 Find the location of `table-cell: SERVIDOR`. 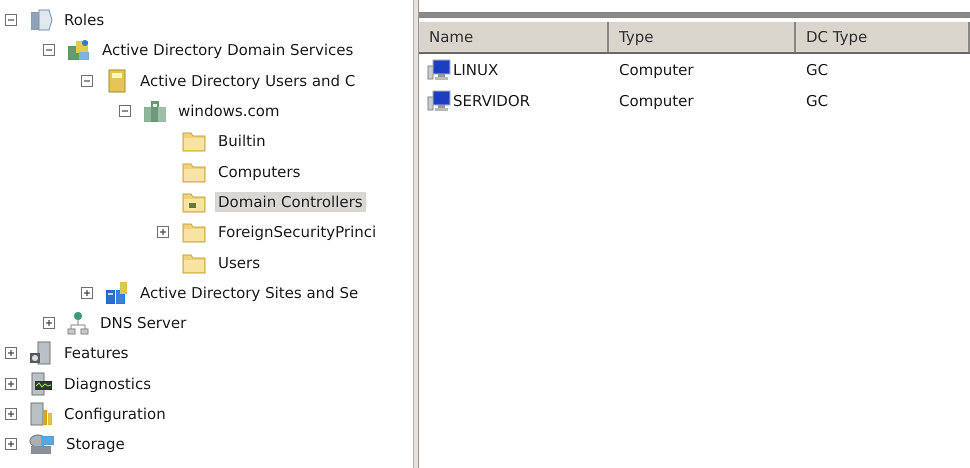

table-cell: SERVIDOR is located at coordinates (491, 101).